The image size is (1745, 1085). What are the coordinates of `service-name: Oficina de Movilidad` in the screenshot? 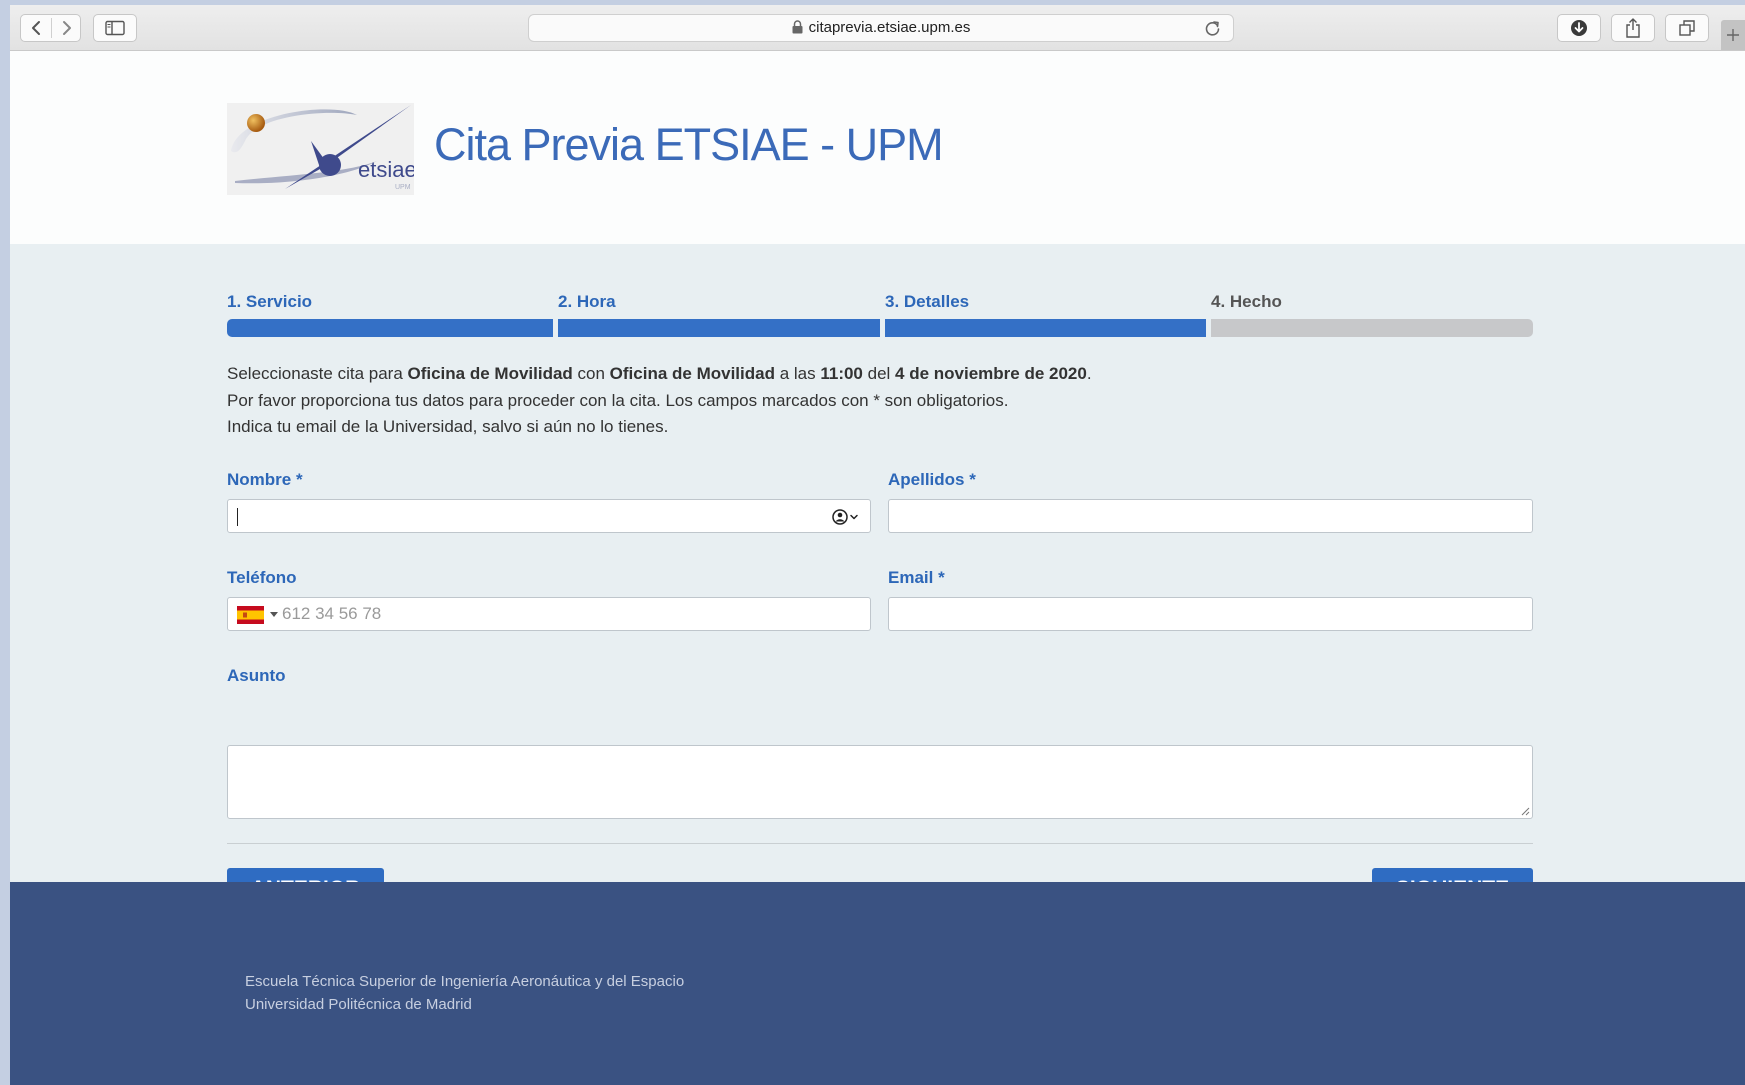 It's located at (490, 373).